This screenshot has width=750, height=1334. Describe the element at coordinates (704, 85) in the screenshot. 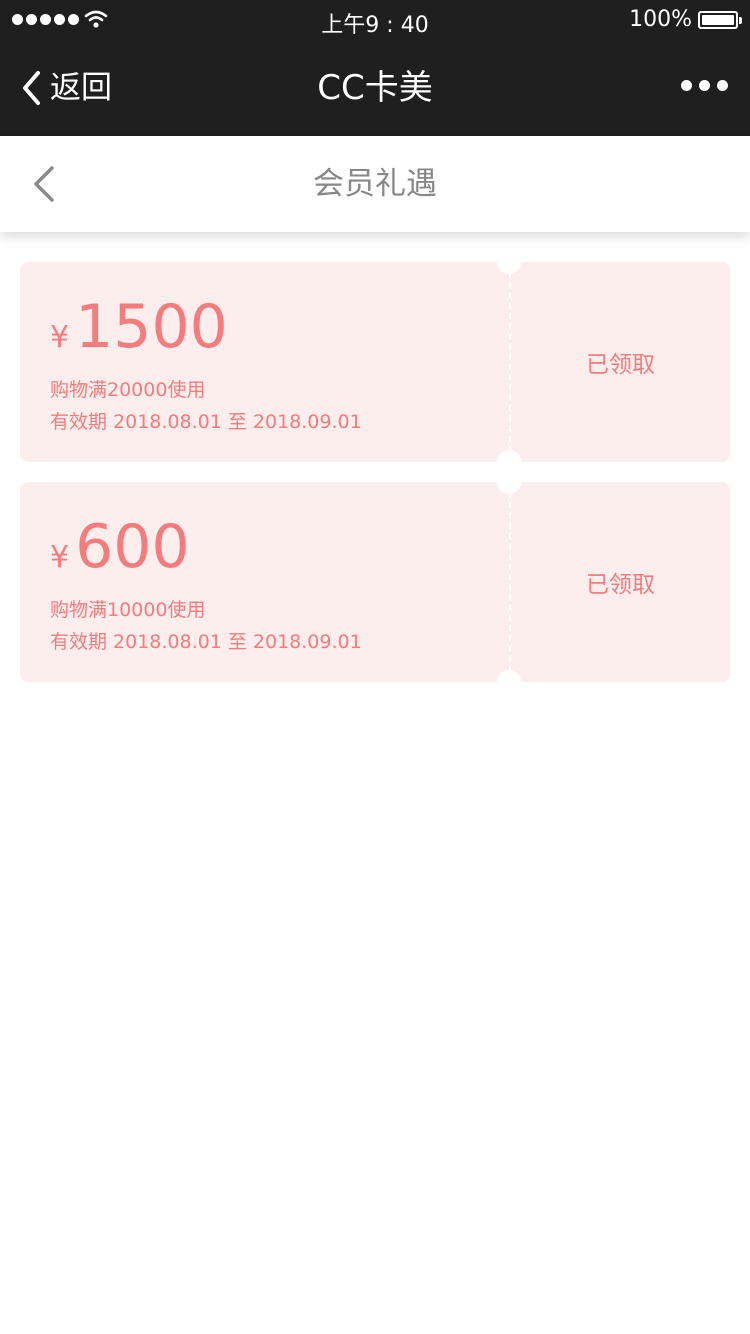

I see `more-dots-icon` at that location.